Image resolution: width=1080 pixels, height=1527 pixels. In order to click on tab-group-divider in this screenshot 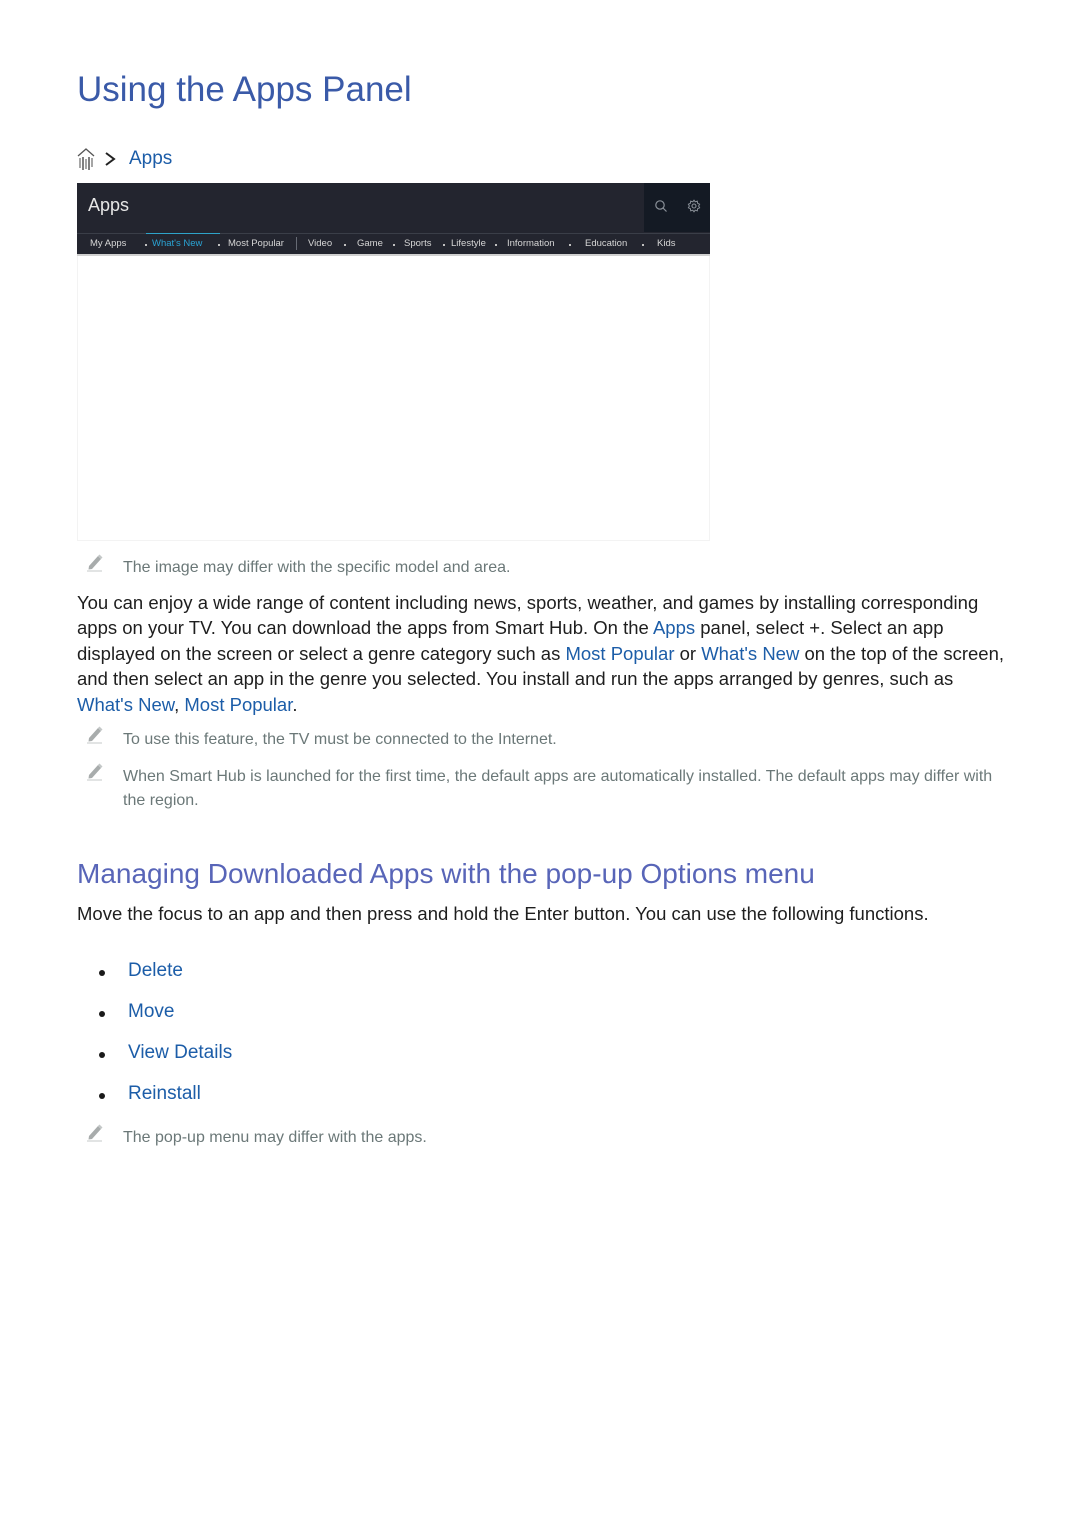, I will do `click(296, 243)`.